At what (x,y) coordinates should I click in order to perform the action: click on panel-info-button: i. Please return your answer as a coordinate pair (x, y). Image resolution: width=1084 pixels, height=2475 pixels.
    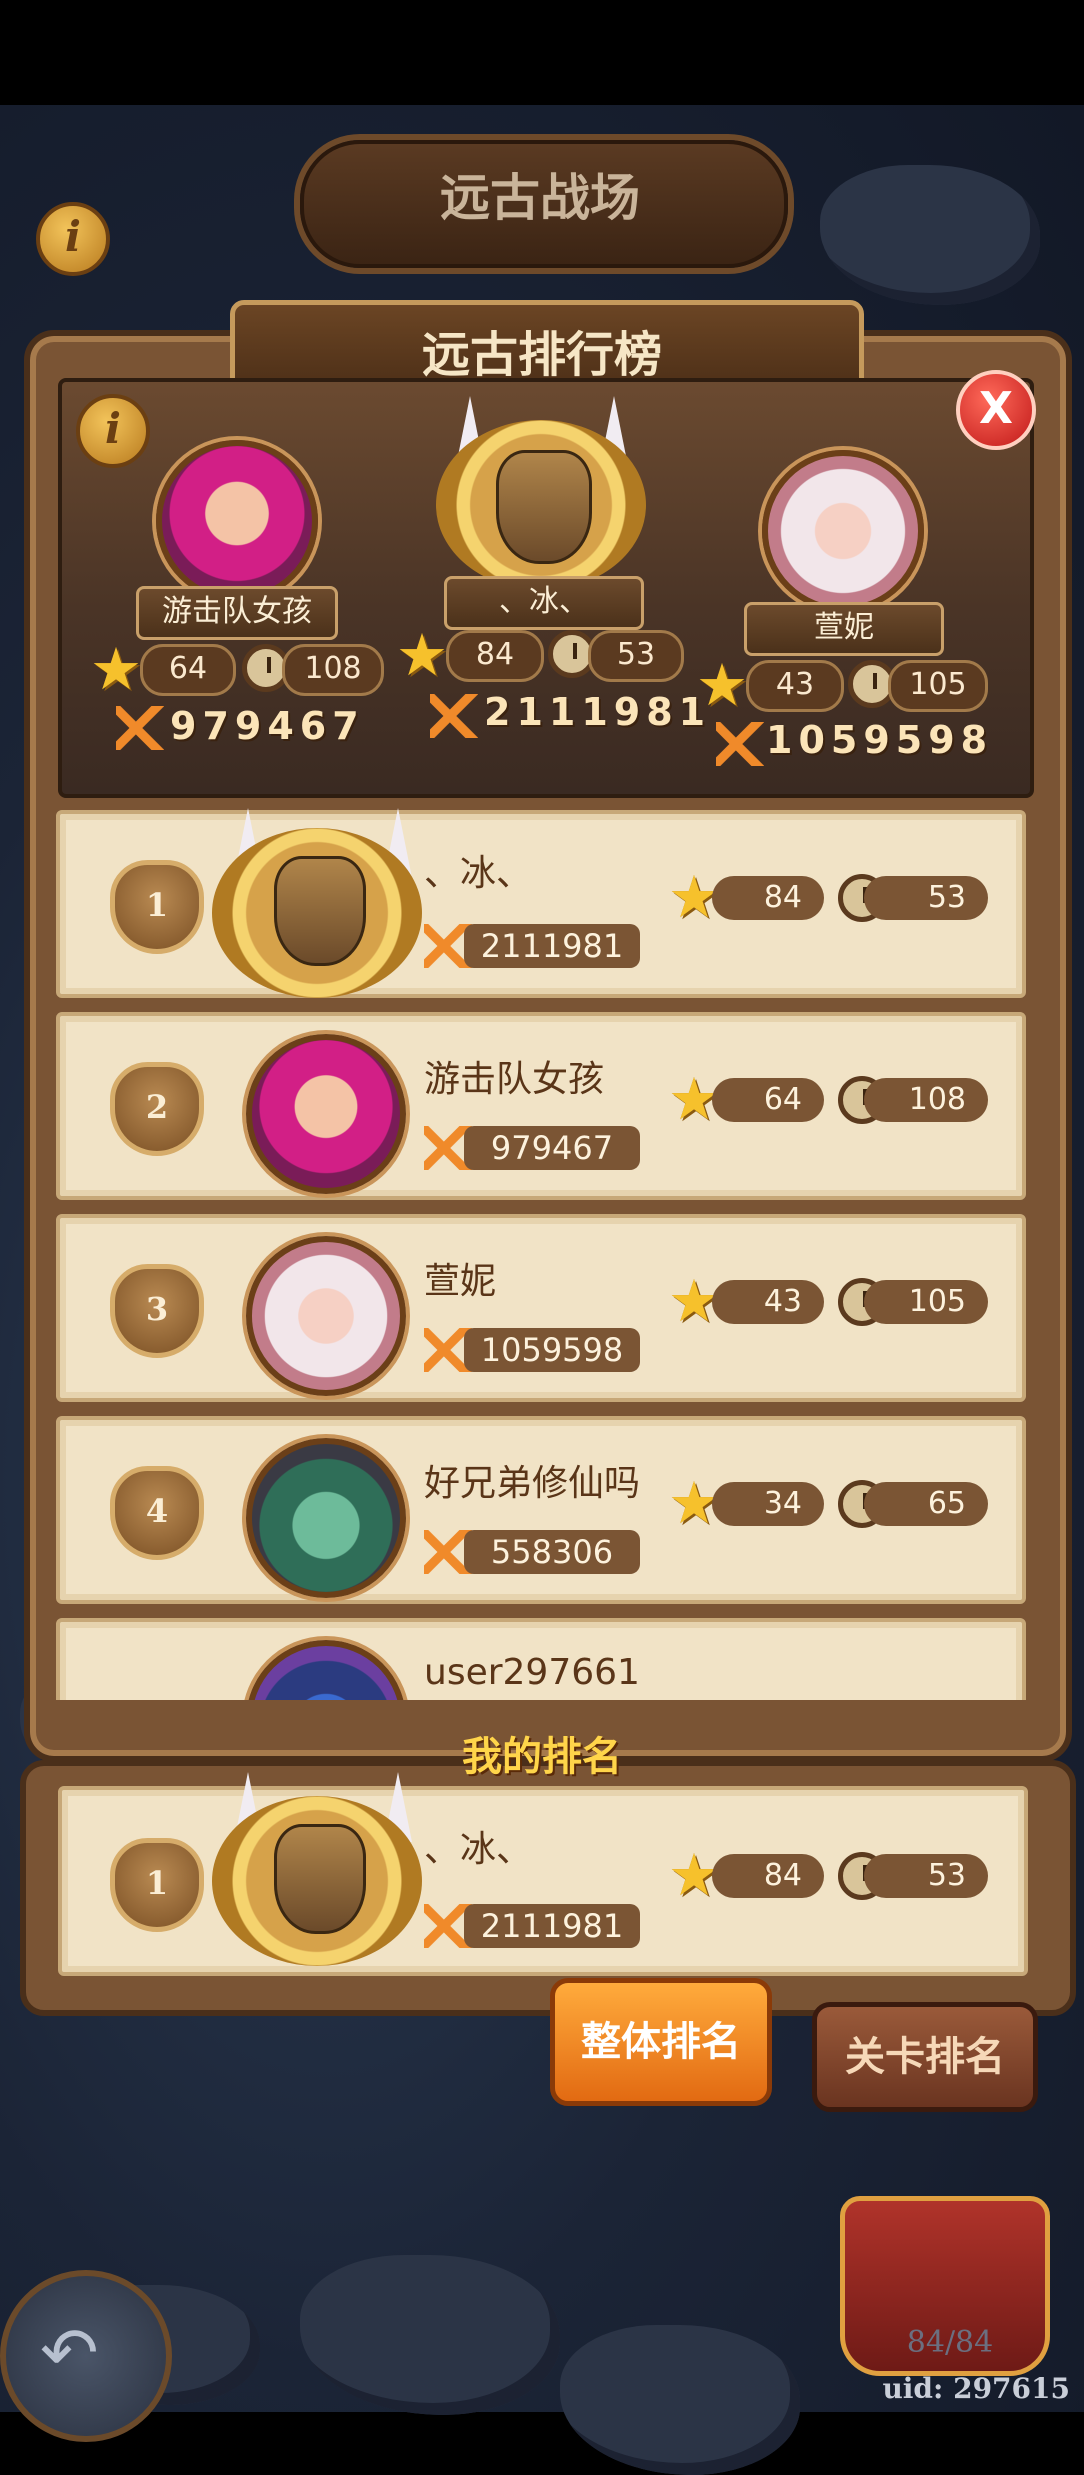
    Looking at the image, I should click on (113, 431).